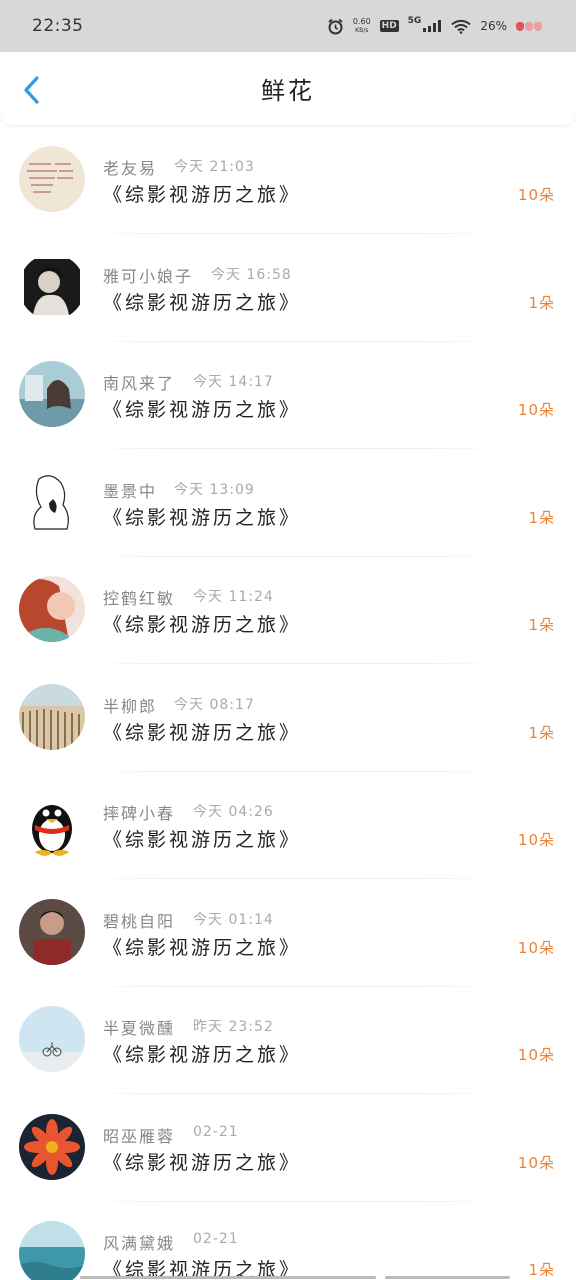 The width and height of the screenshot is (576, 1280). I want to click on user-name: 南风来了, so click(139, 383).